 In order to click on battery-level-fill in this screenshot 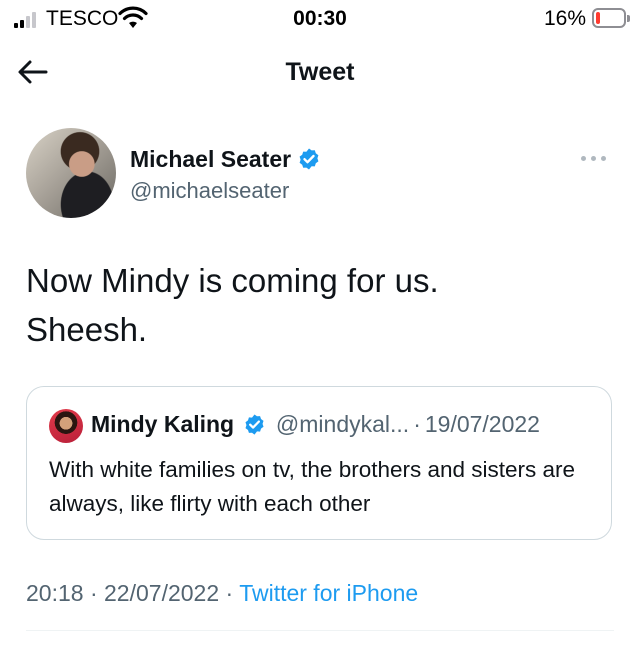, I will do `click(598, 18)`.